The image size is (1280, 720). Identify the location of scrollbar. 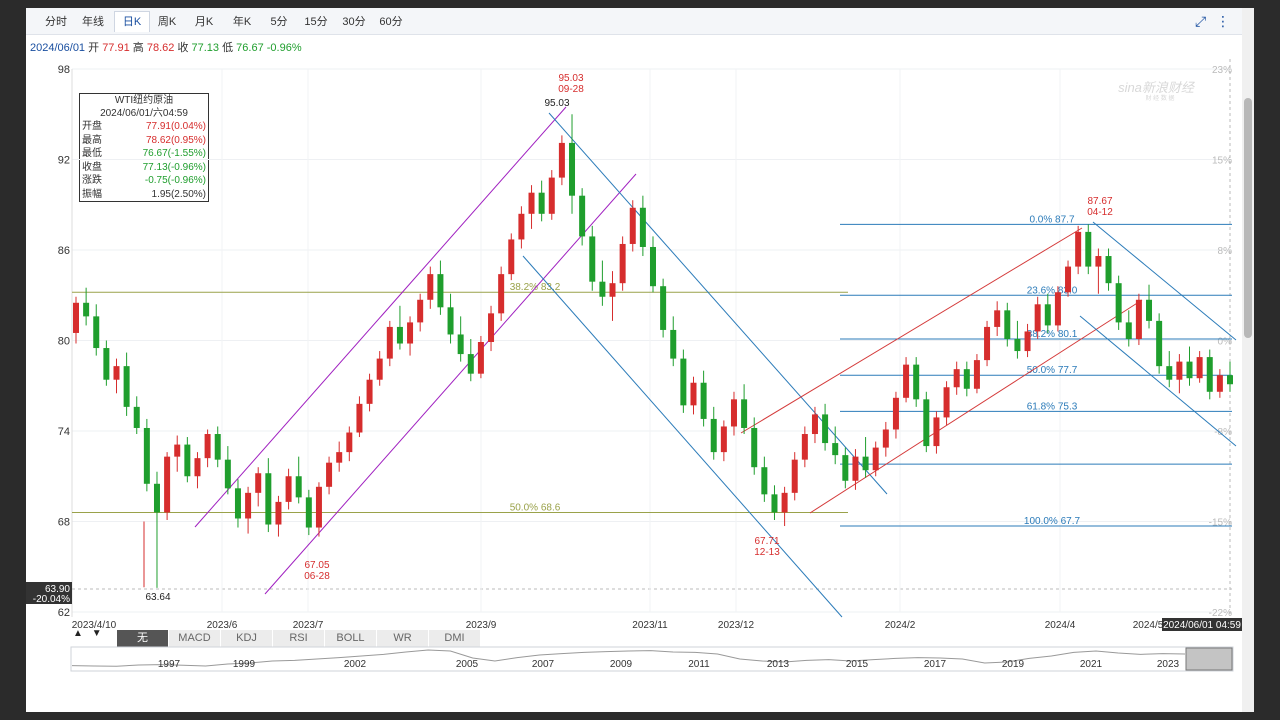
(1248, 360).